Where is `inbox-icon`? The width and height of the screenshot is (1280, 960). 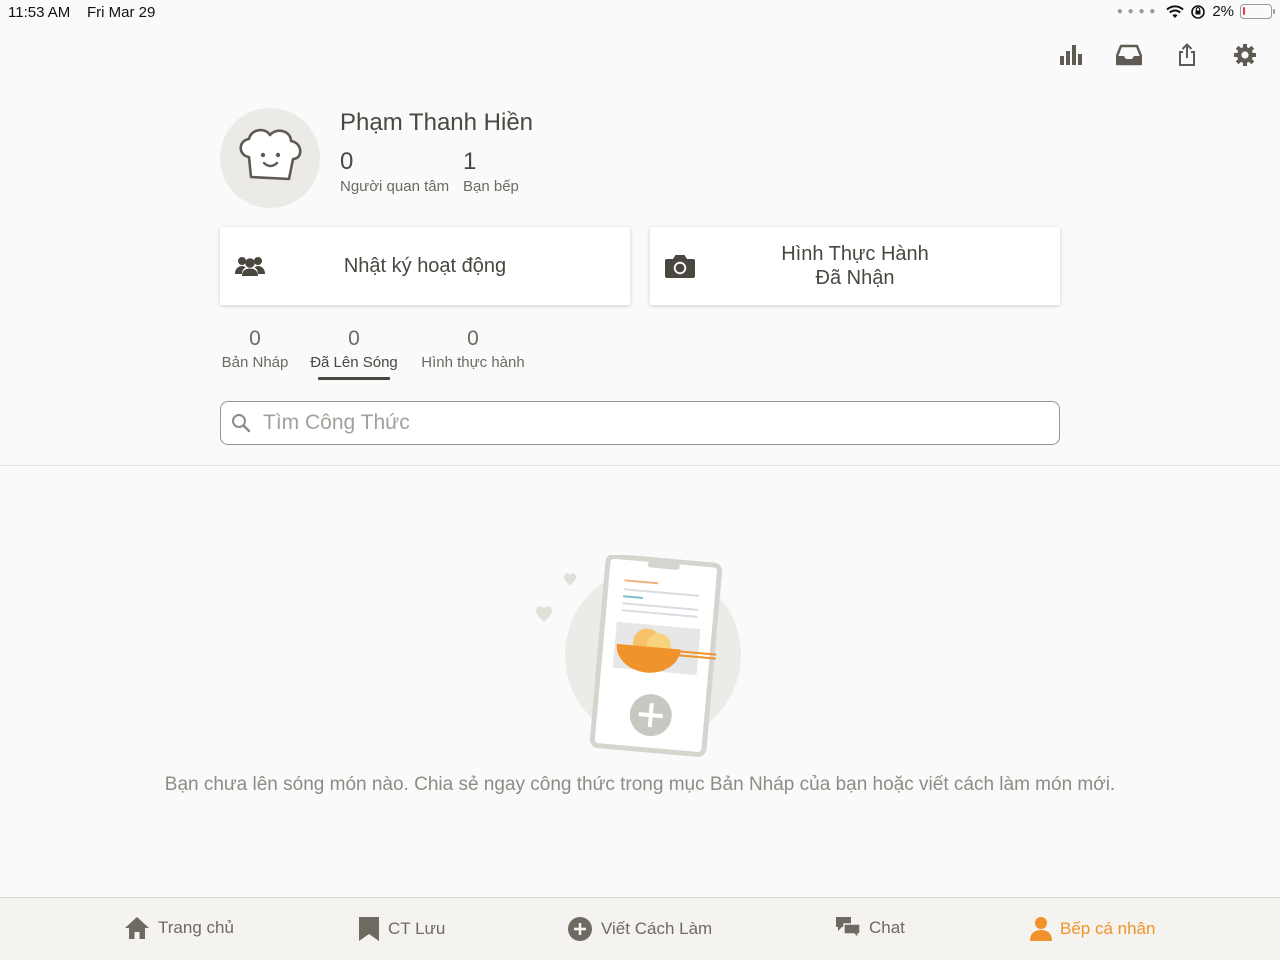
inbox-icon is located at coordinates (1129, 55).